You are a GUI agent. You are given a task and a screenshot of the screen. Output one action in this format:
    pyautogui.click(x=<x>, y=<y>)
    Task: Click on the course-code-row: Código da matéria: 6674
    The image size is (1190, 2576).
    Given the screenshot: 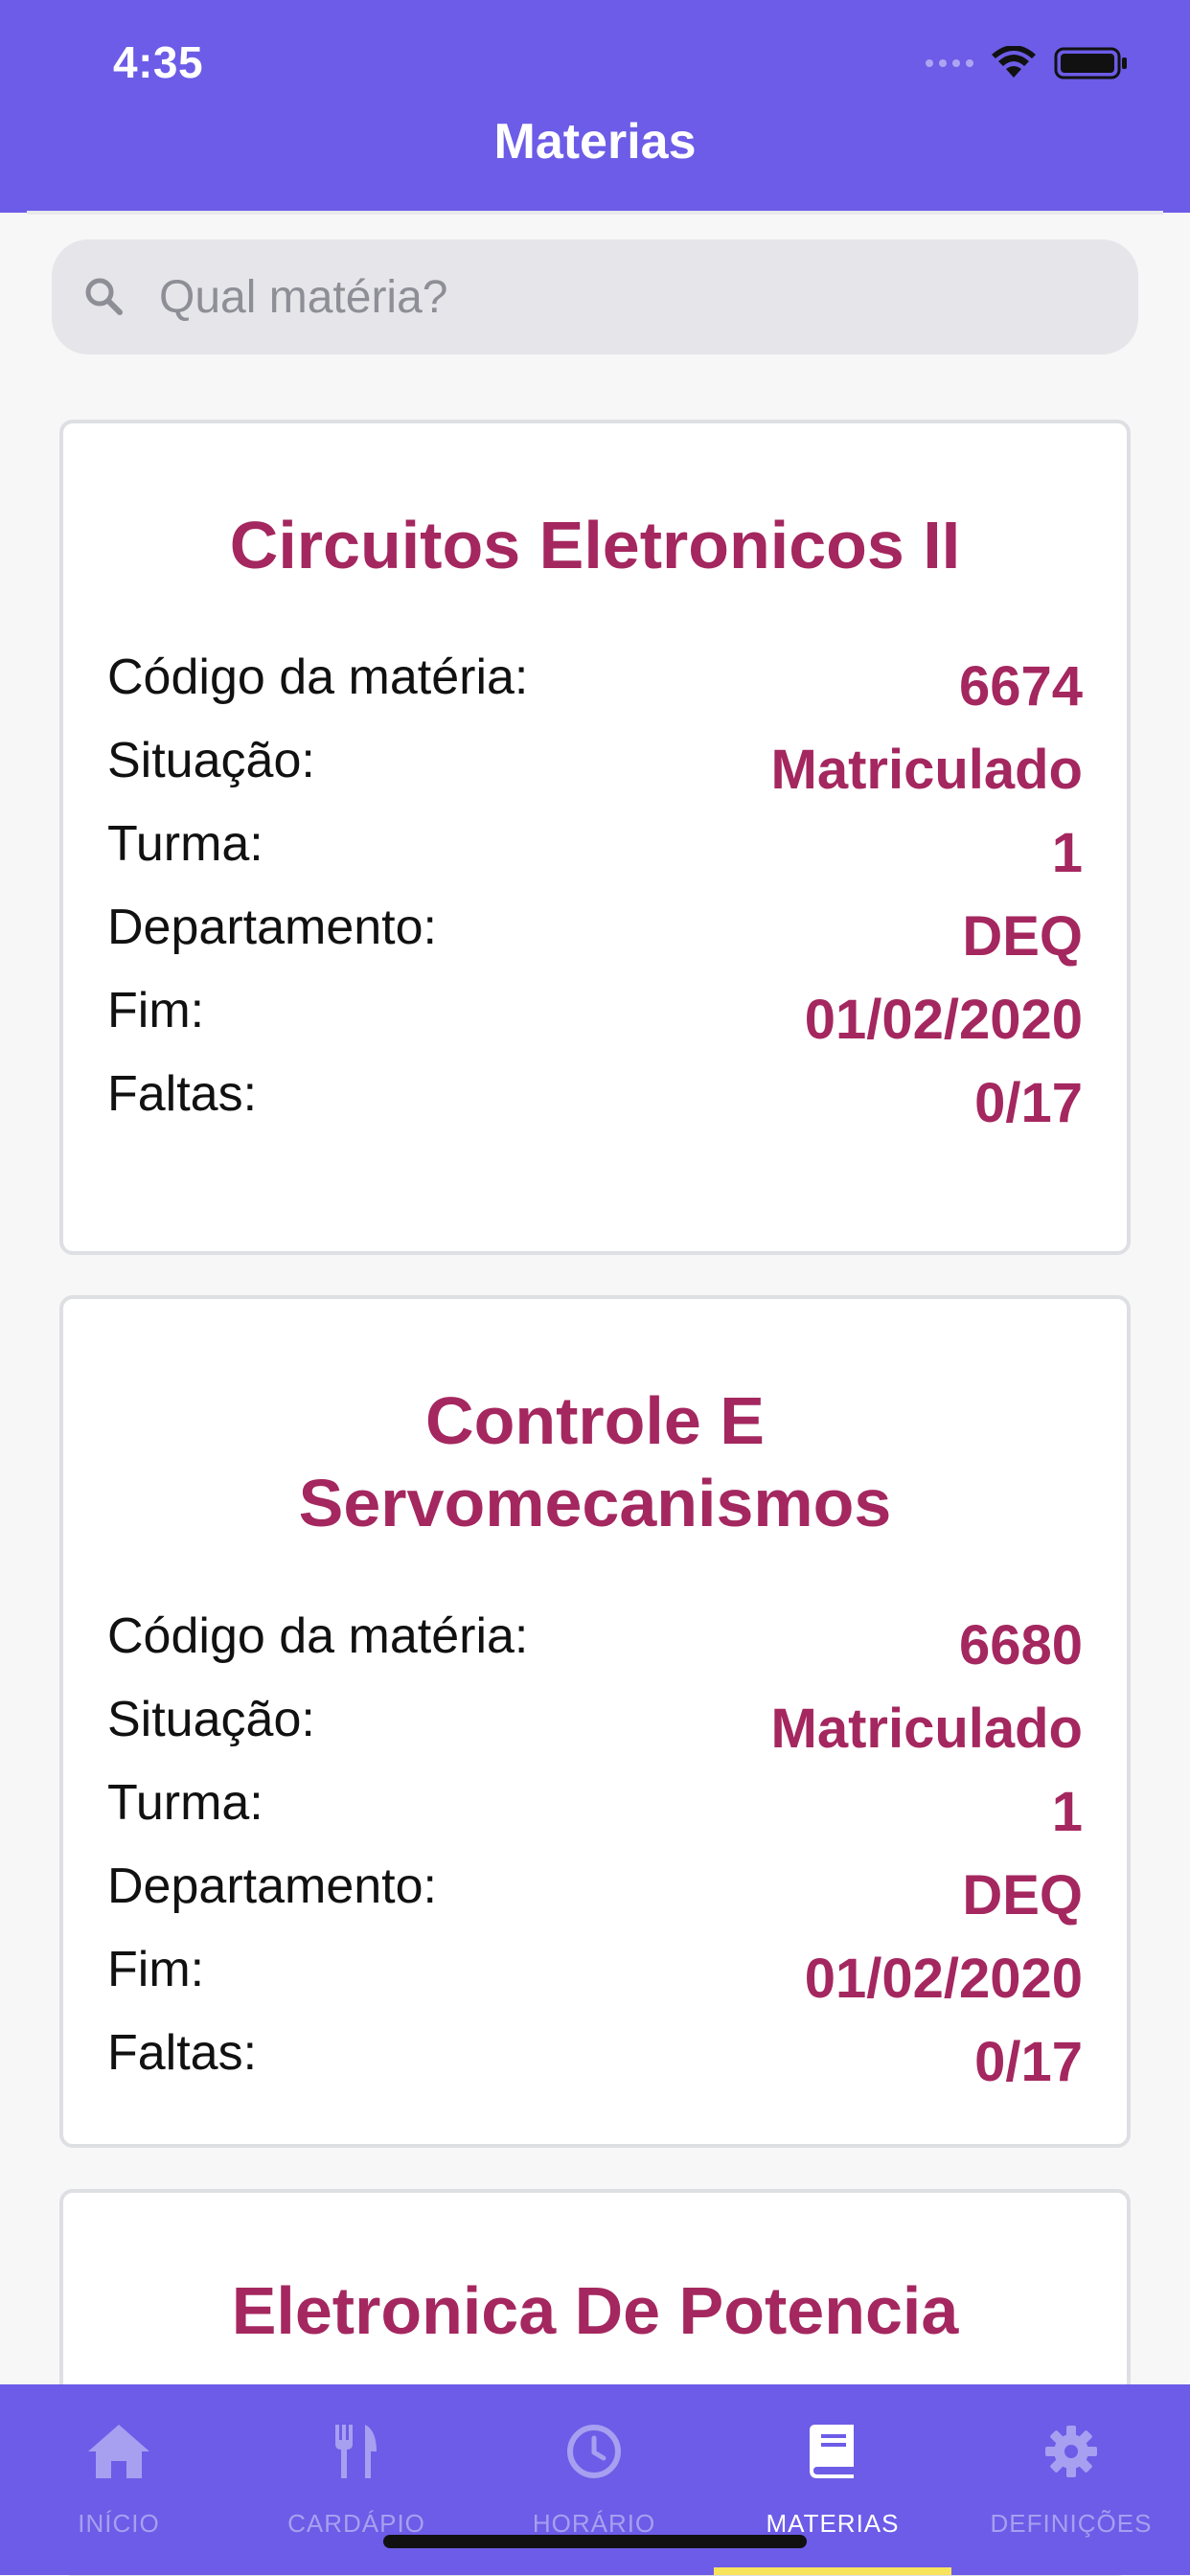 What is the action you would take?
    pyautogui.click(x=595, y=680)
    